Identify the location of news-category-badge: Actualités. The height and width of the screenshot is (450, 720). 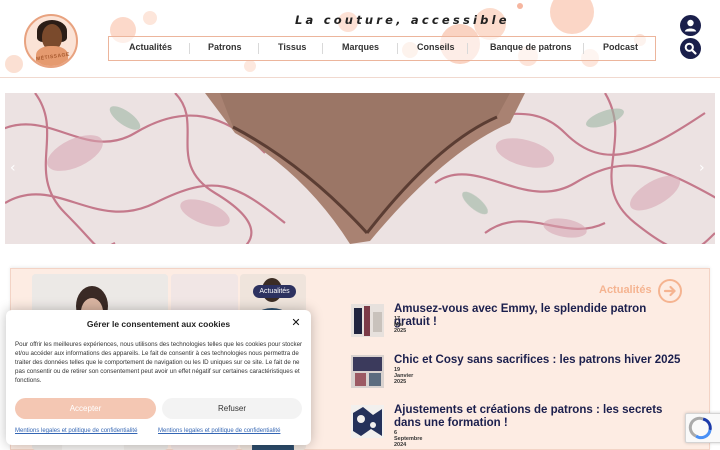
(274, 291).